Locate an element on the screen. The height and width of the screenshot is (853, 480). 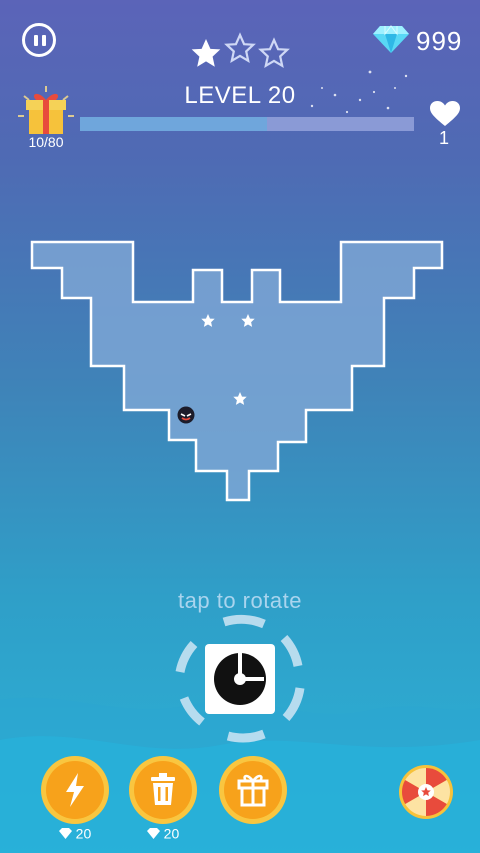
spiky-ball-icon is located at coordinates (186, 415).